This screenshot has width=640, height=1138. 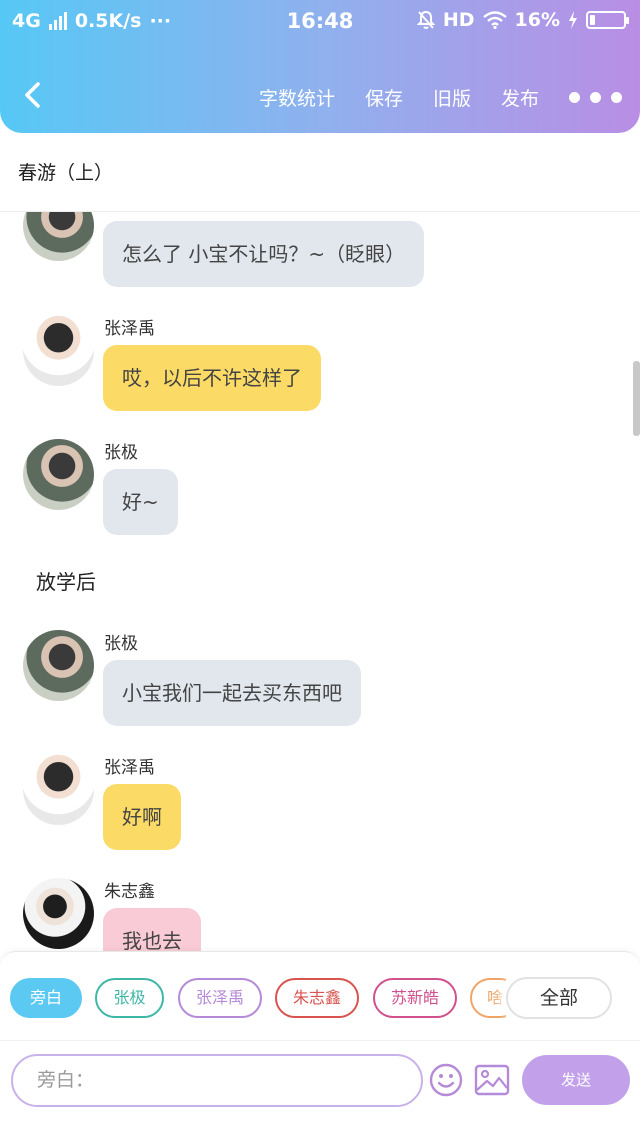 I want to click on speaker-name: 朱志鑫, so click(x=129, y=892).